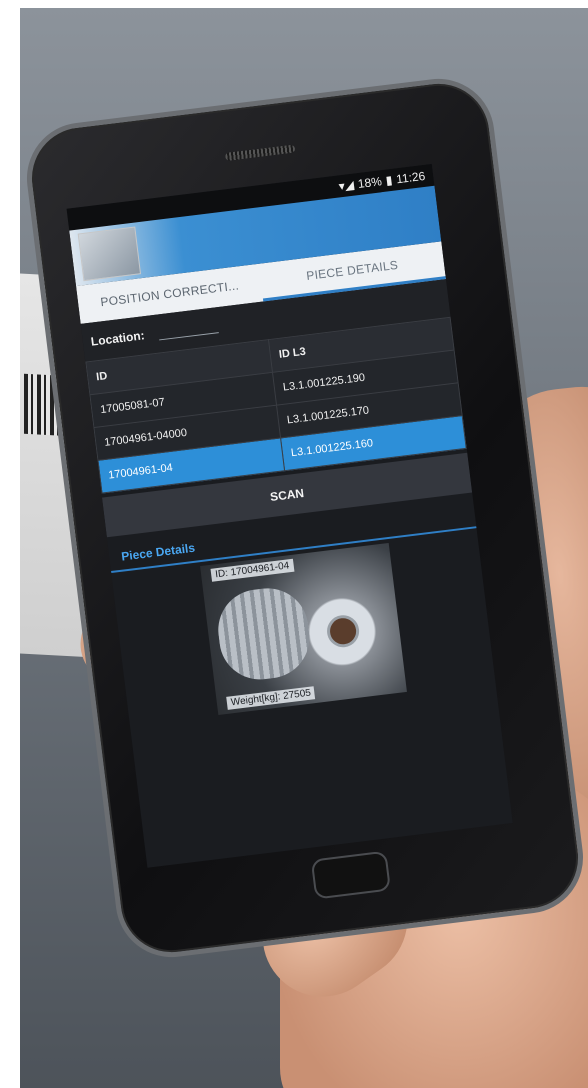 Image resolution: width=588 pixels, height=1088 pixels. What do you see at coordinates (411, 177) in the screenshot?
I see `clock: 11:26` at bounding box center [411, 177].